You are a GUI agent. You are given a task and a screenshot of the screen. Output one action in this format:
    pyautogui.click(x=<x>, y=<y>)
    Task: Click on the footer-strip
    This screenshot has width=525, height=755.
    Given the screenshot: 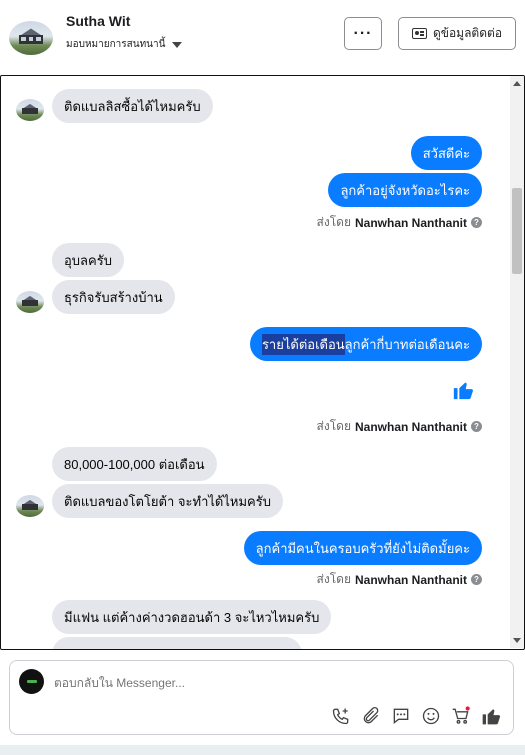 What is the action you would take?
    pyautogui.click(x=262, y=750)
    